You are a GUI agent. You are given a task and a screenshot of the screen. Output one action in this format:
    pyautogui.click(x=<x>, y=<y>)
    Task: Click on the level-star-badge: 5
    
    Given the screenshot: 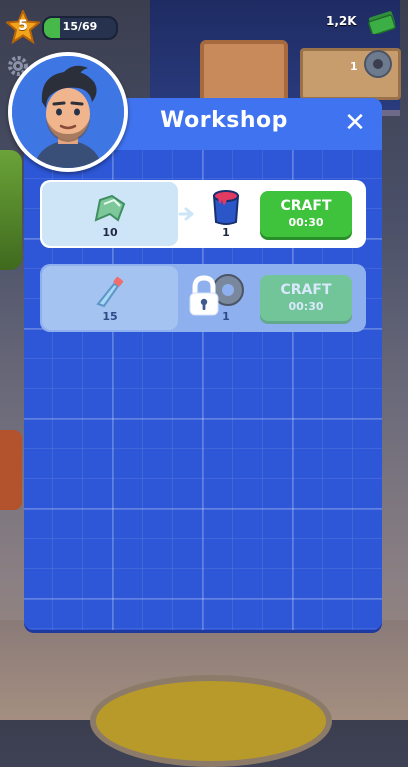 What is the action you would take?
    pyautogui.click(x=23, y=26)
    